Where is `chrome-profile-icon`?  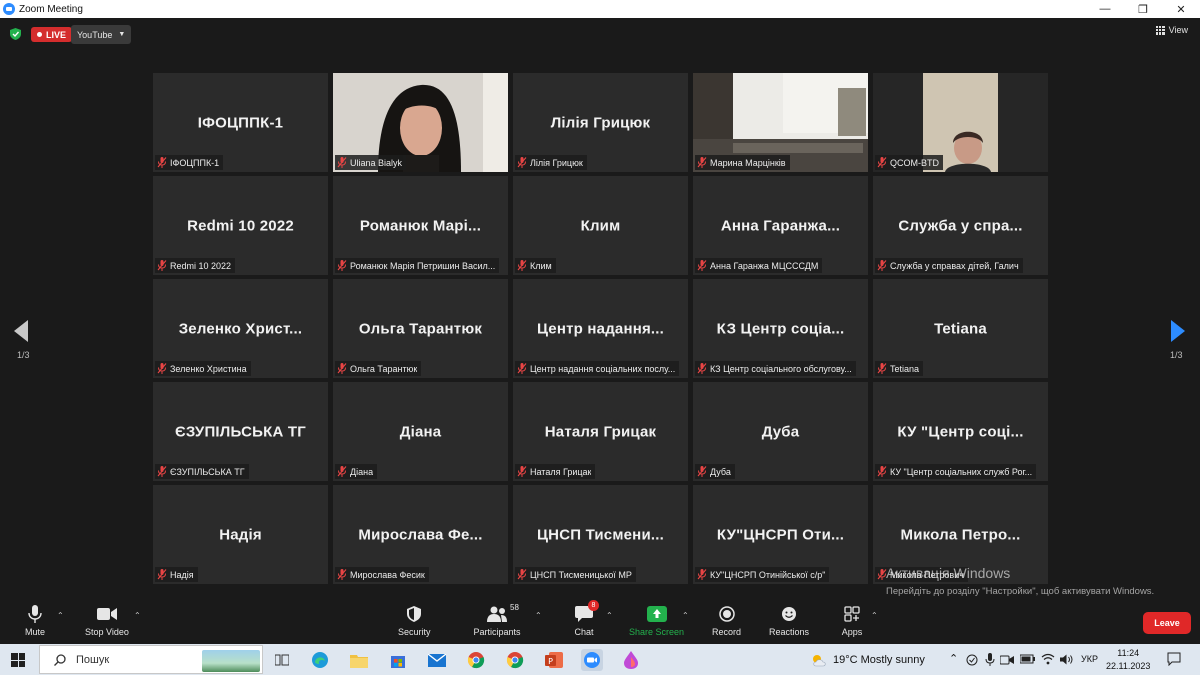
chrome-profile-icon is located at coordinates (515, 660).